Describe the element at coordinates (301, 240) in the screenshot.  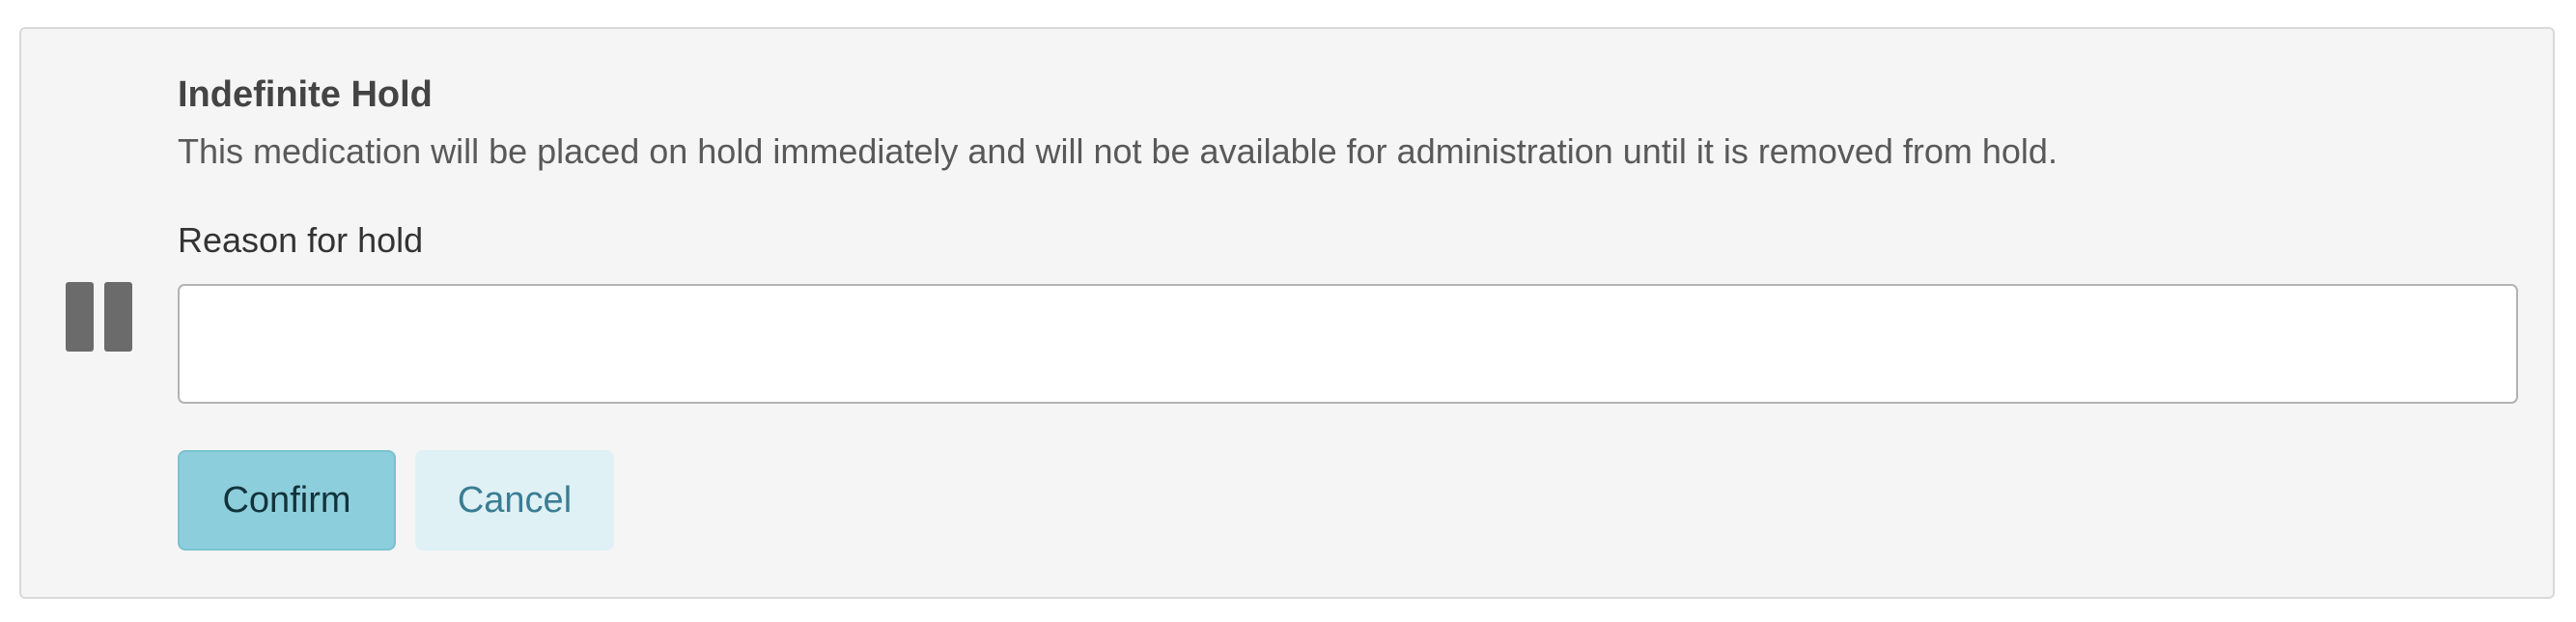
I see `reason-label: Reason for hold` at that location.